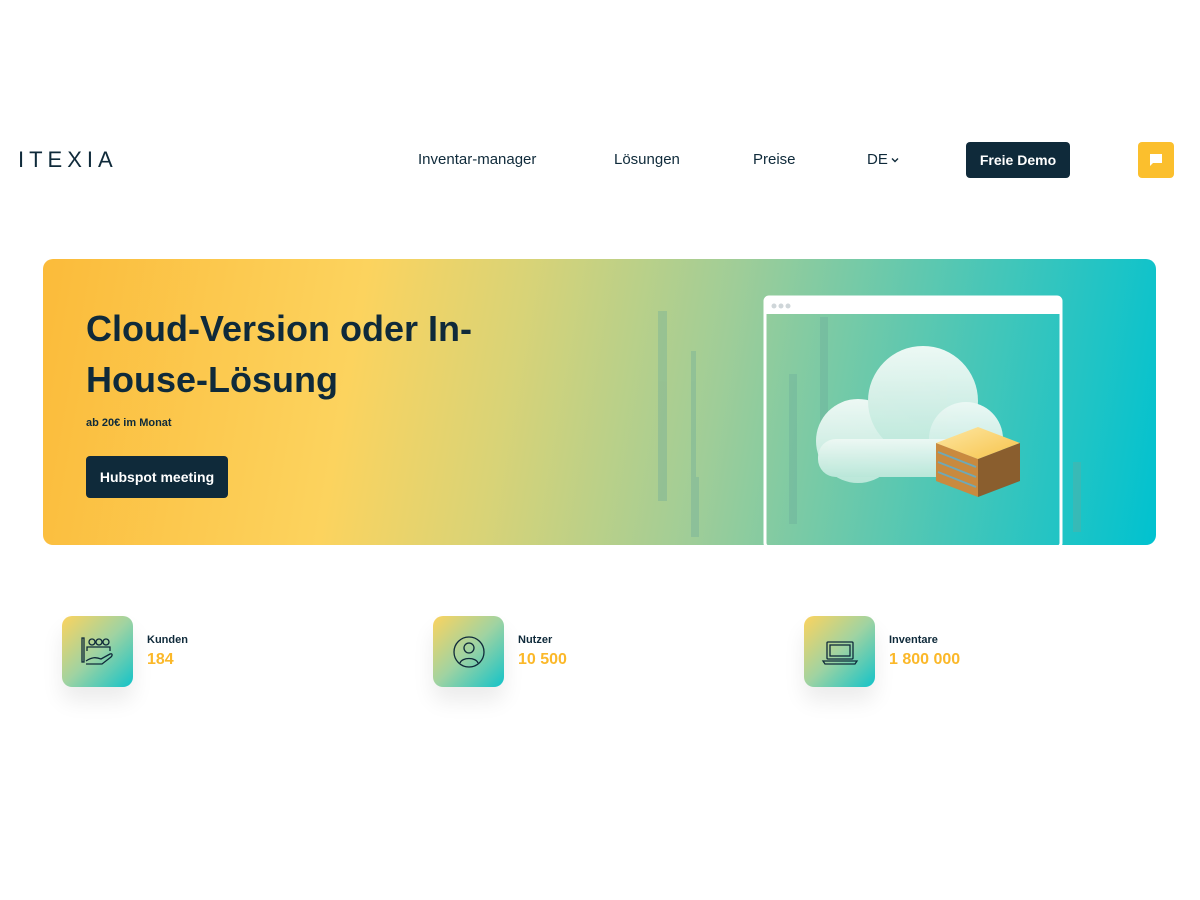 This screenshot has width=1200, height=900. What do you see at coordinates (1018, 160) in the screenshot?
I see `free-demo-button: Freie Demo` at bounding box center [1018, 160].